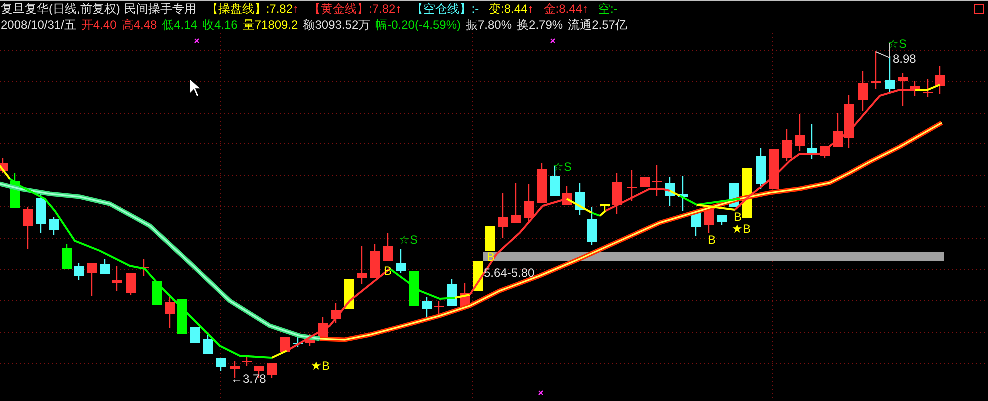 The height and width of the screenshot is (401, 988). I want to click on quote-field: 换2.79%, so click(540, 25).